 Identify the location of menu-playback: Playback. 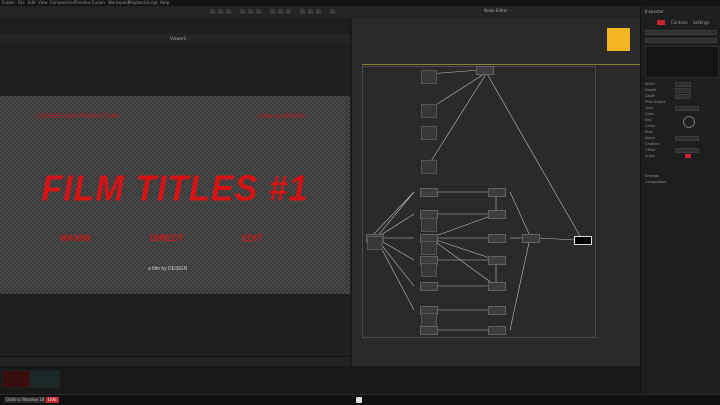
(137, 2).